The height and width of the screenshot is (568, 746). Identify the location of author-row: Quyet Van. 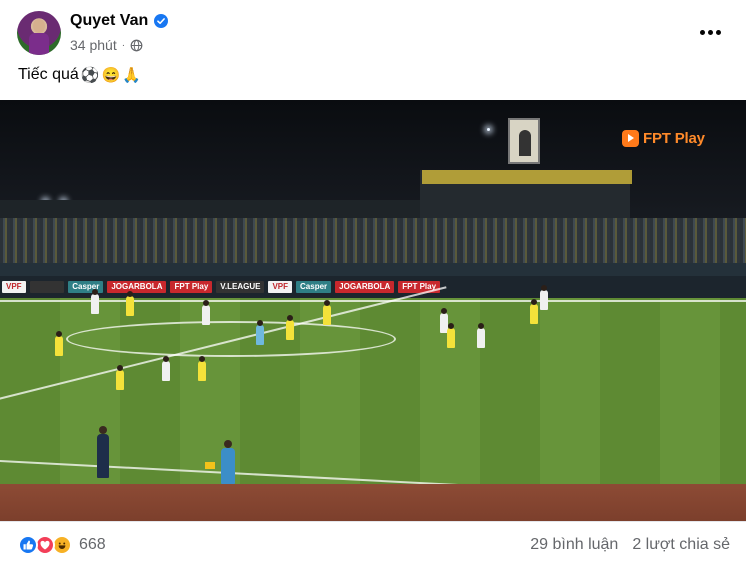
(119, 21).